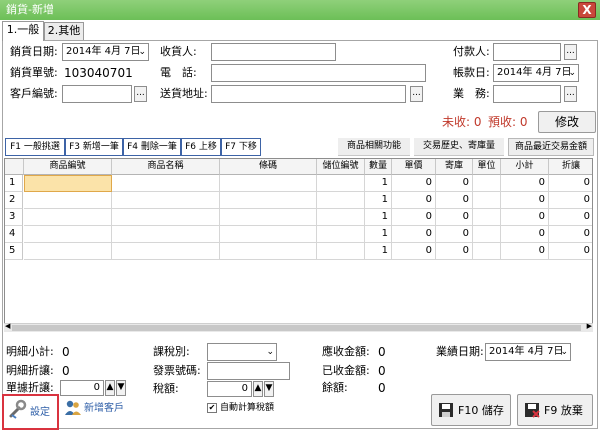 The image size is (600, 431). What do you see at coordinates (414, 167) in the screenshot?
I see `col-price: 單價` at bounding box center [414, 167].